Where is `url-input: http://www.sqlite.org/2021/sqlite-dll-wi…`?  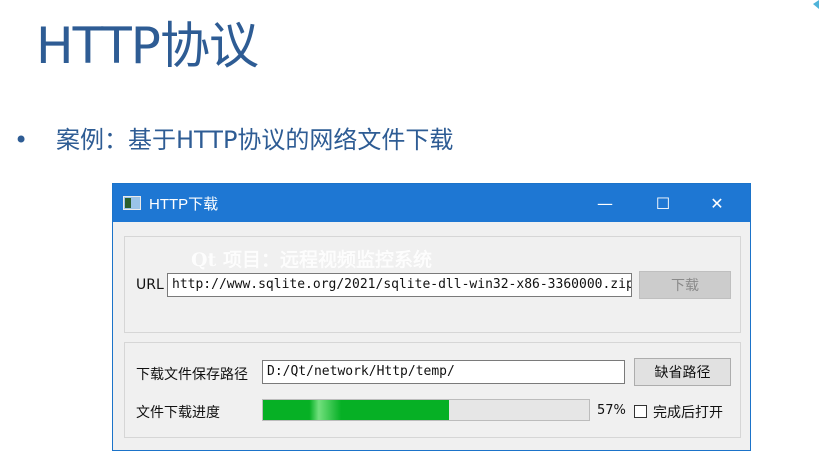
url-input: http://www.sqlite.org/2021/sqlite-dll-wi… is located at coordinates (399, 285).